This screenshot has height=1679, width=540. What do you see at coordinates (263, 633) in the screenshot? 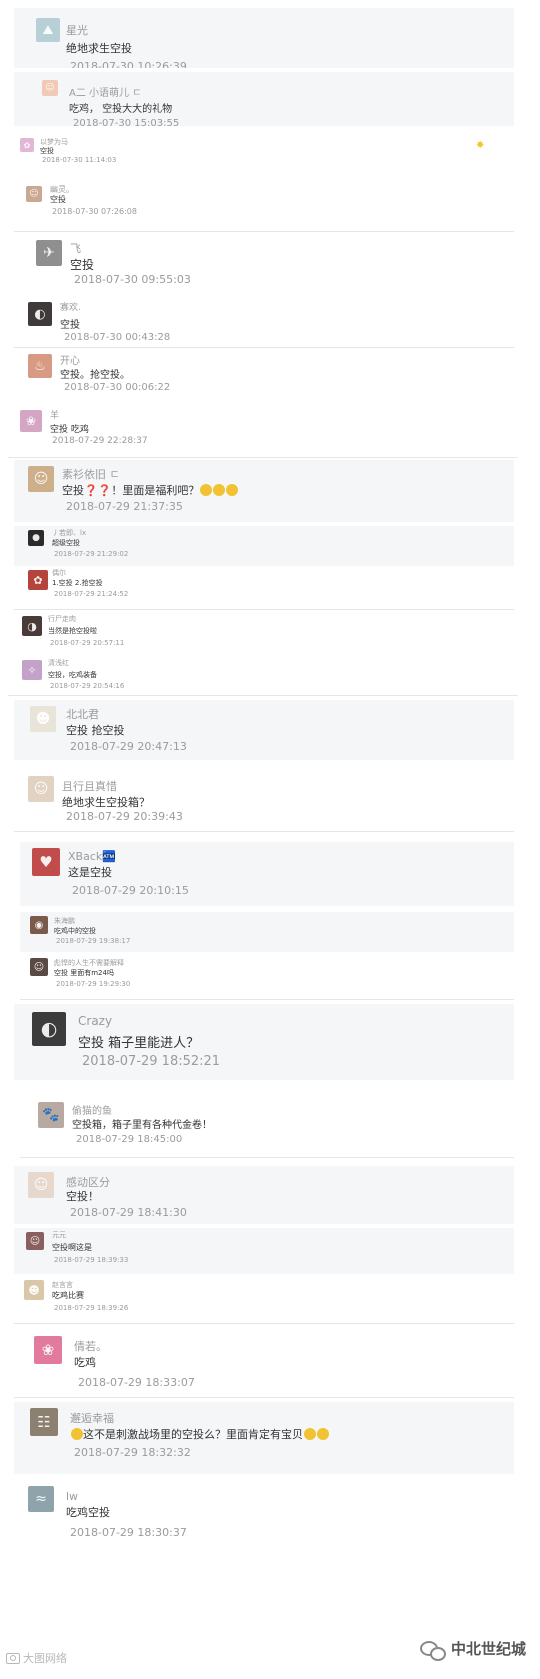
I see `comment-item: ◑ 行尸走肉 当然是抢空投啦 2018-07-29 20:57:11` at bounding box center [263, 633].